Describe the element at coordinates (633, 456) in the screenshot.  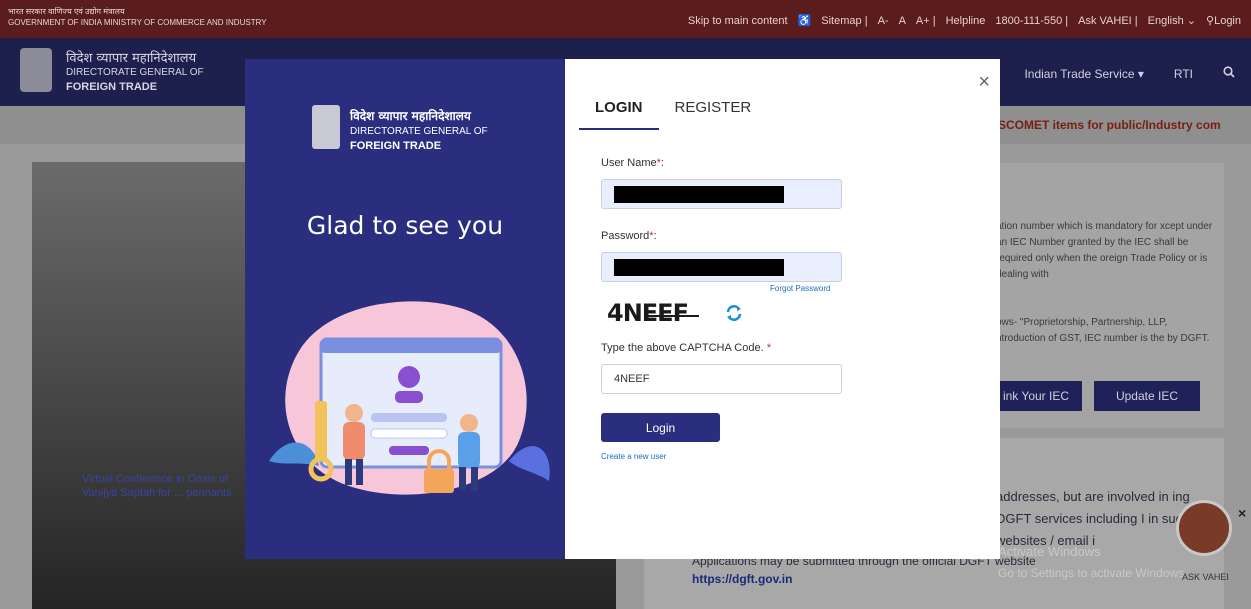
I see `create-user-link: Create a new user` at that location.